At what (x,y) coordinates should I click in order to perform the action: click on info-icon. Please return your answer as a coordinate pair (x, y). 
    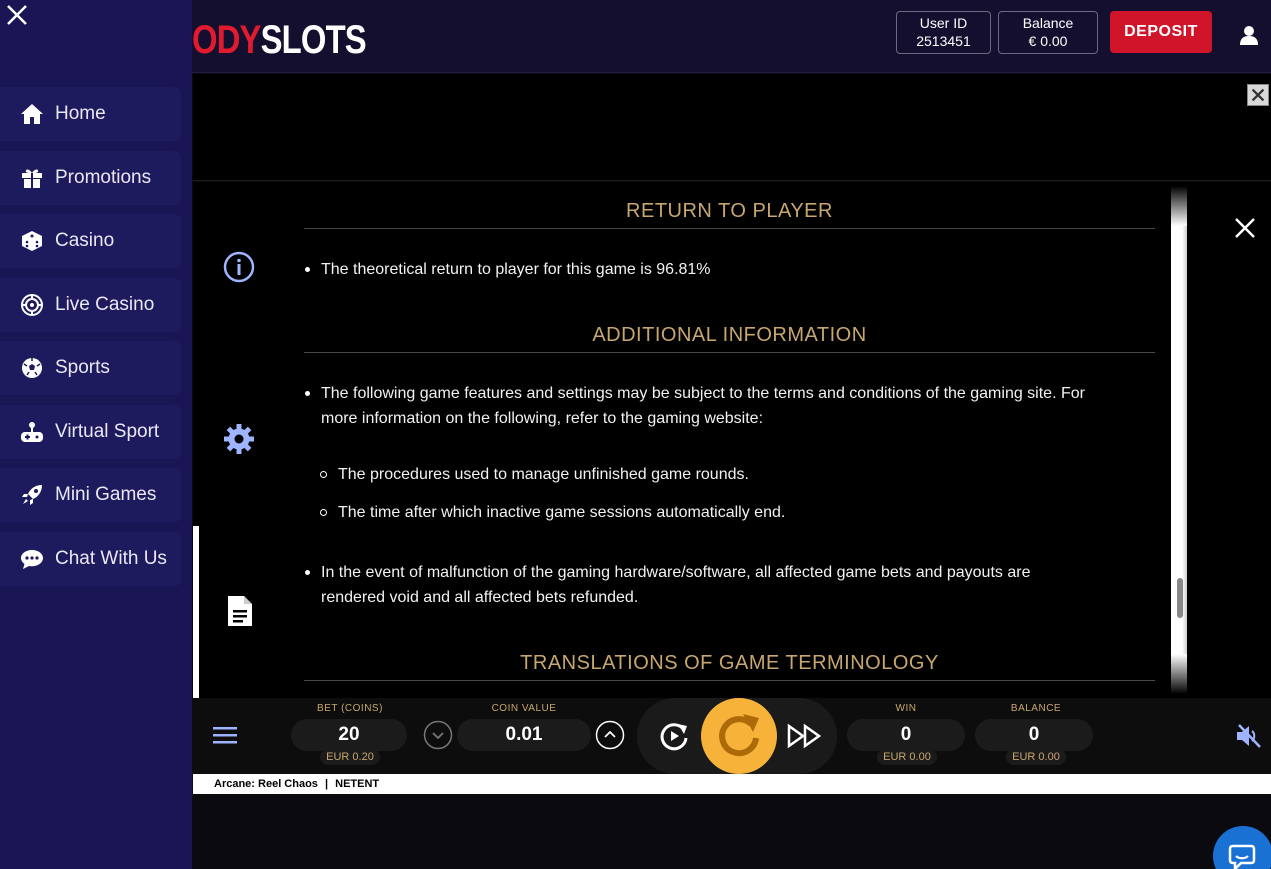
    Looking at the image, I should click on (239, 267).